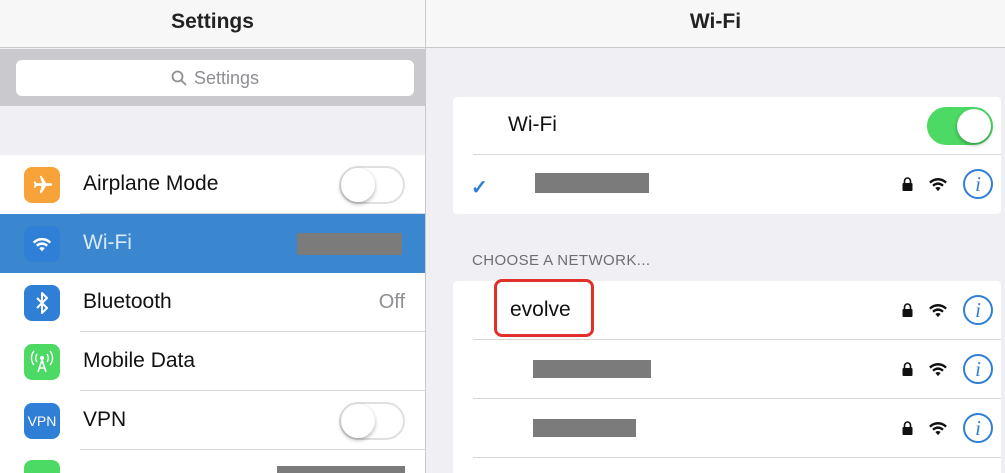  Describe the element at coordinates (479, 188) in the screenshot. I see `checkmark-icon: ✓` at that location.